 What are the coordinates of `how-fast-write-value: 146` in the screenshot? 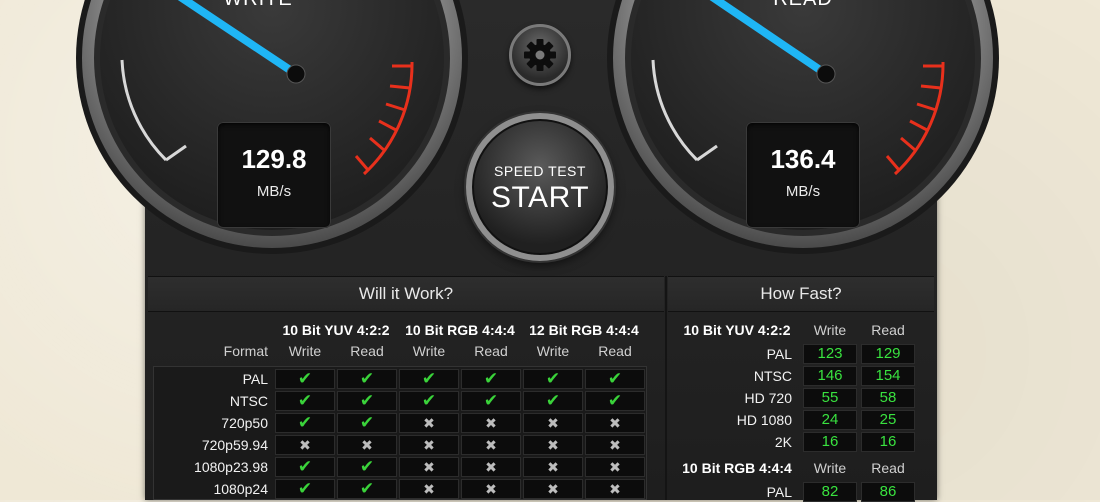 It's located at (830, 376).